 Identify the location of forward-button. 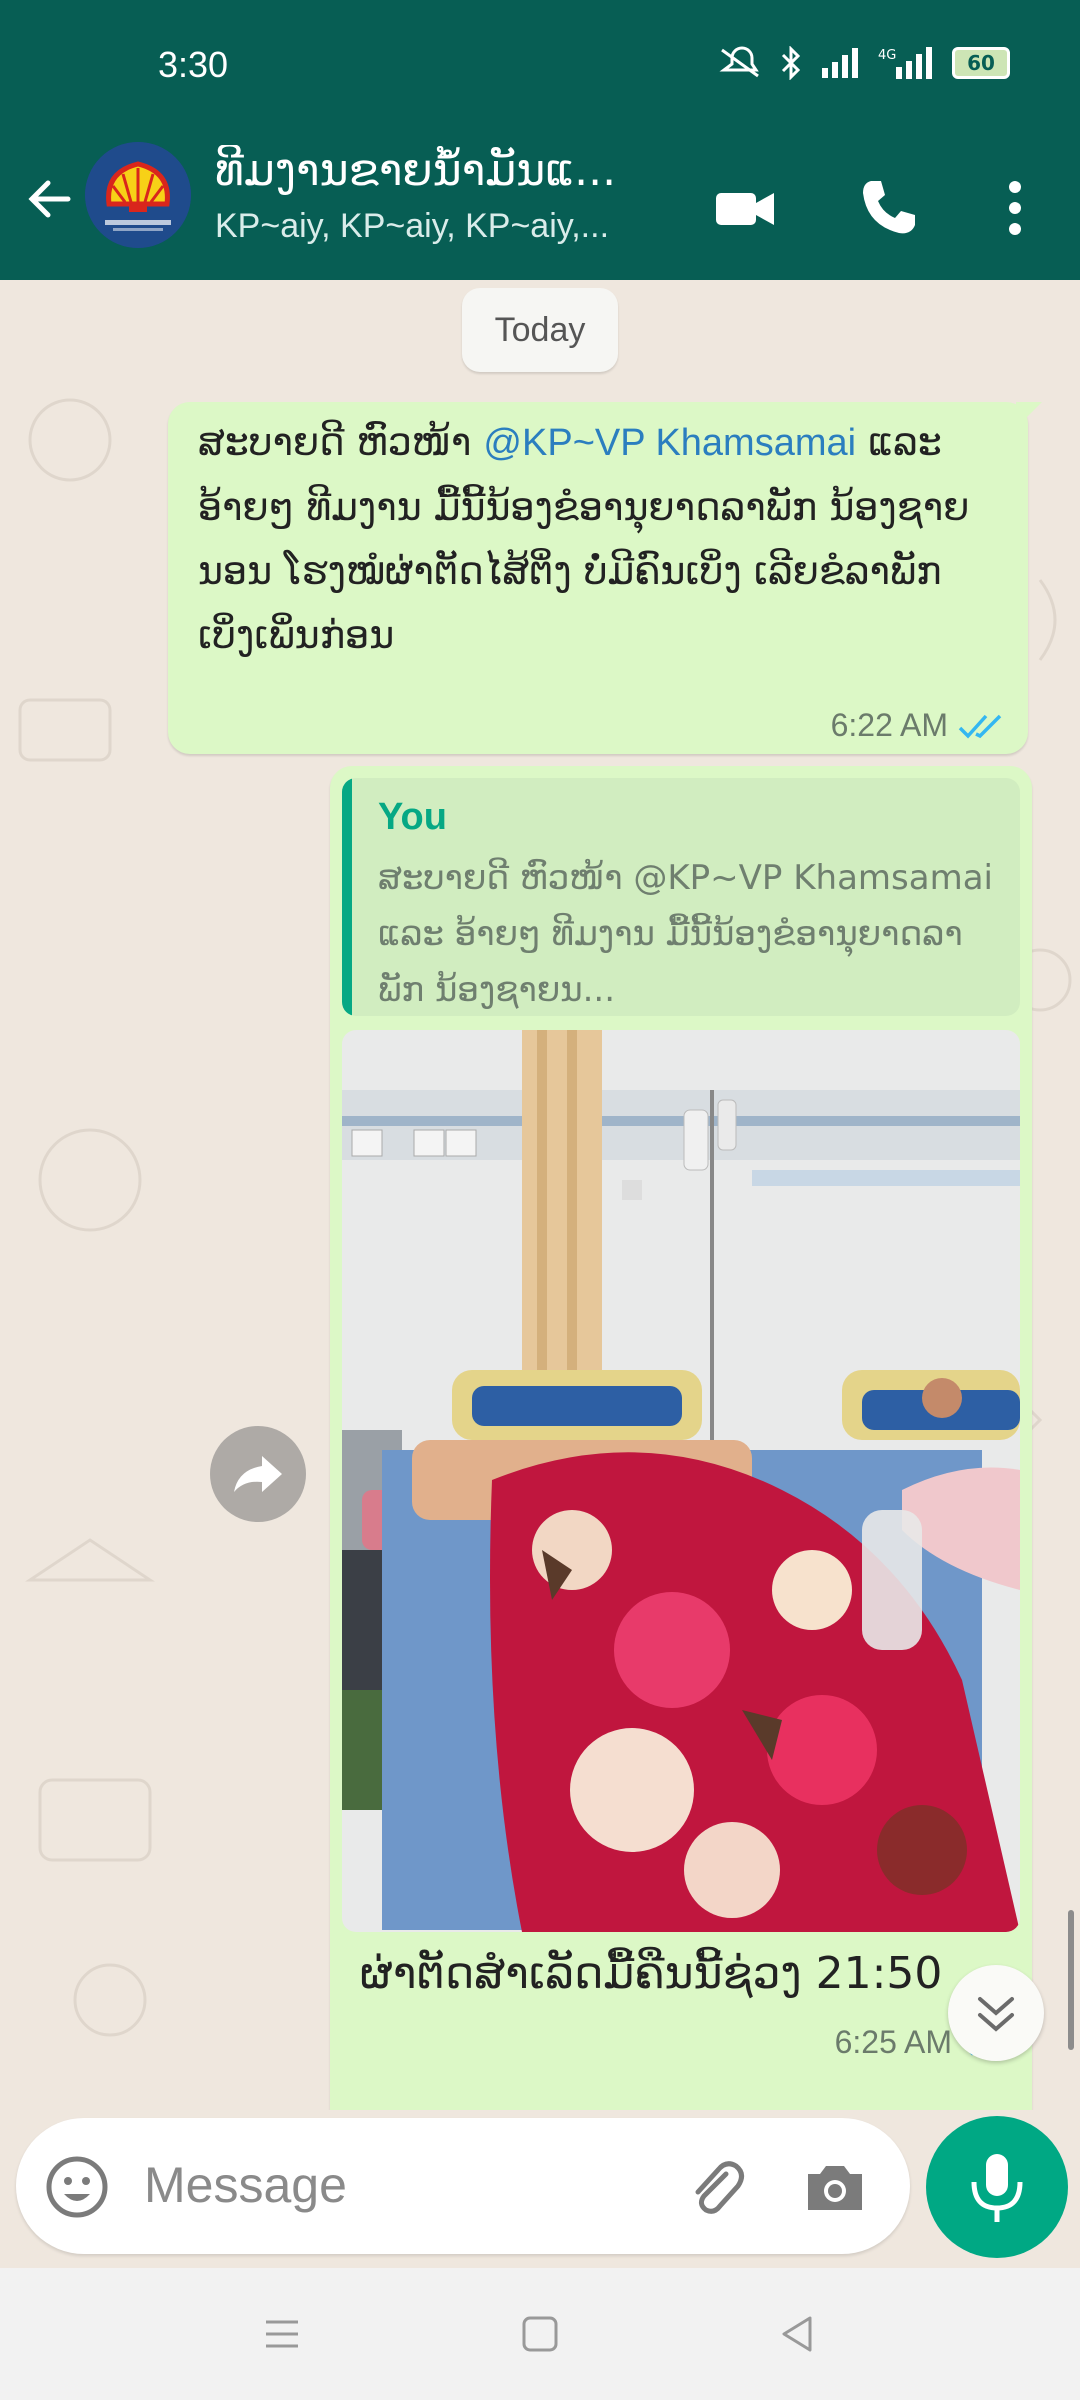
(258, 1474).